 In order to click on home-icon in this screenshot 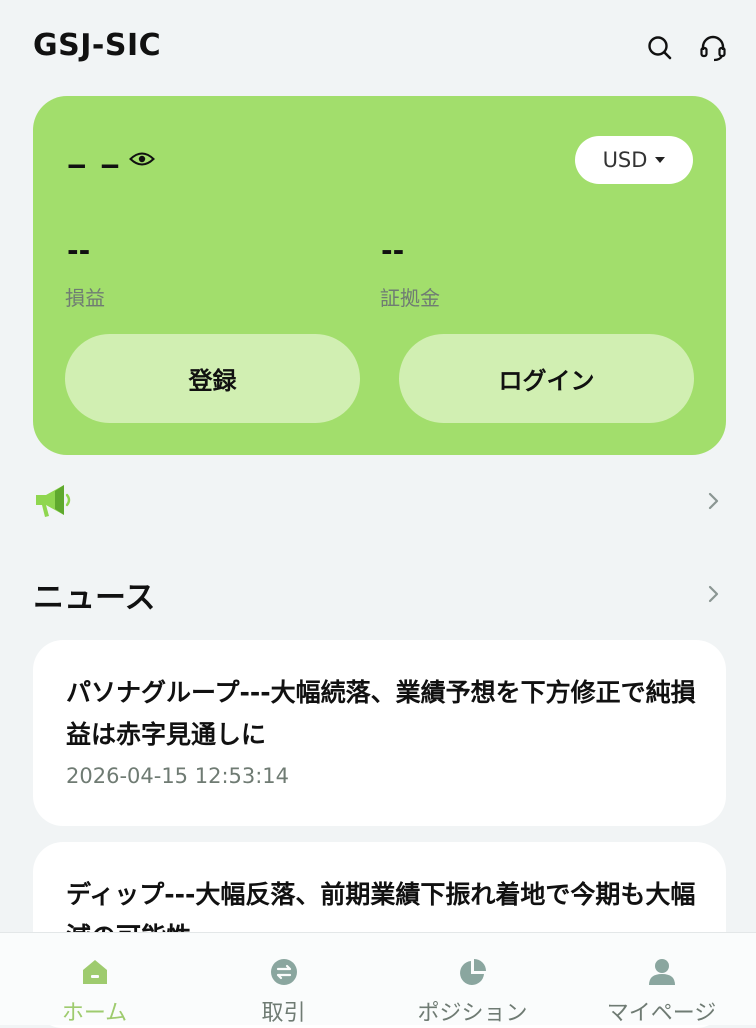, I will do `click(95, 972)`.